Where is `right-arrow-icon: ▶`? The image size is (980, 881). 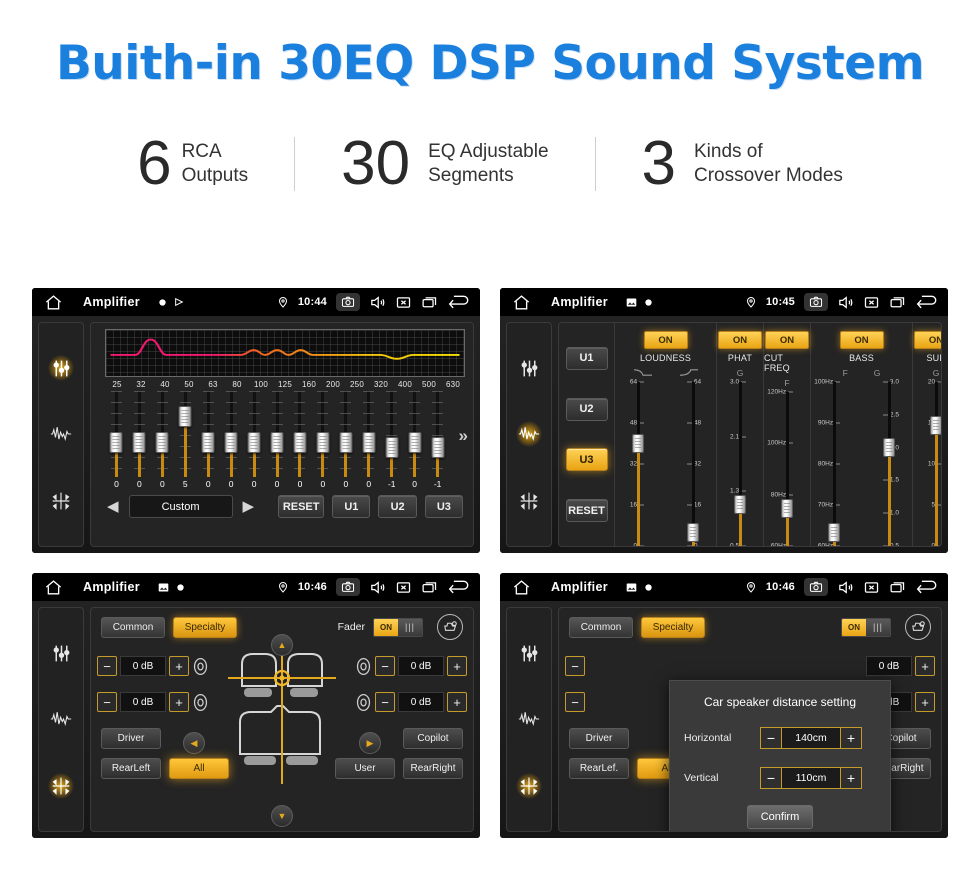 right-arrow-icon: ▶ is located at coordinates (370, 743).